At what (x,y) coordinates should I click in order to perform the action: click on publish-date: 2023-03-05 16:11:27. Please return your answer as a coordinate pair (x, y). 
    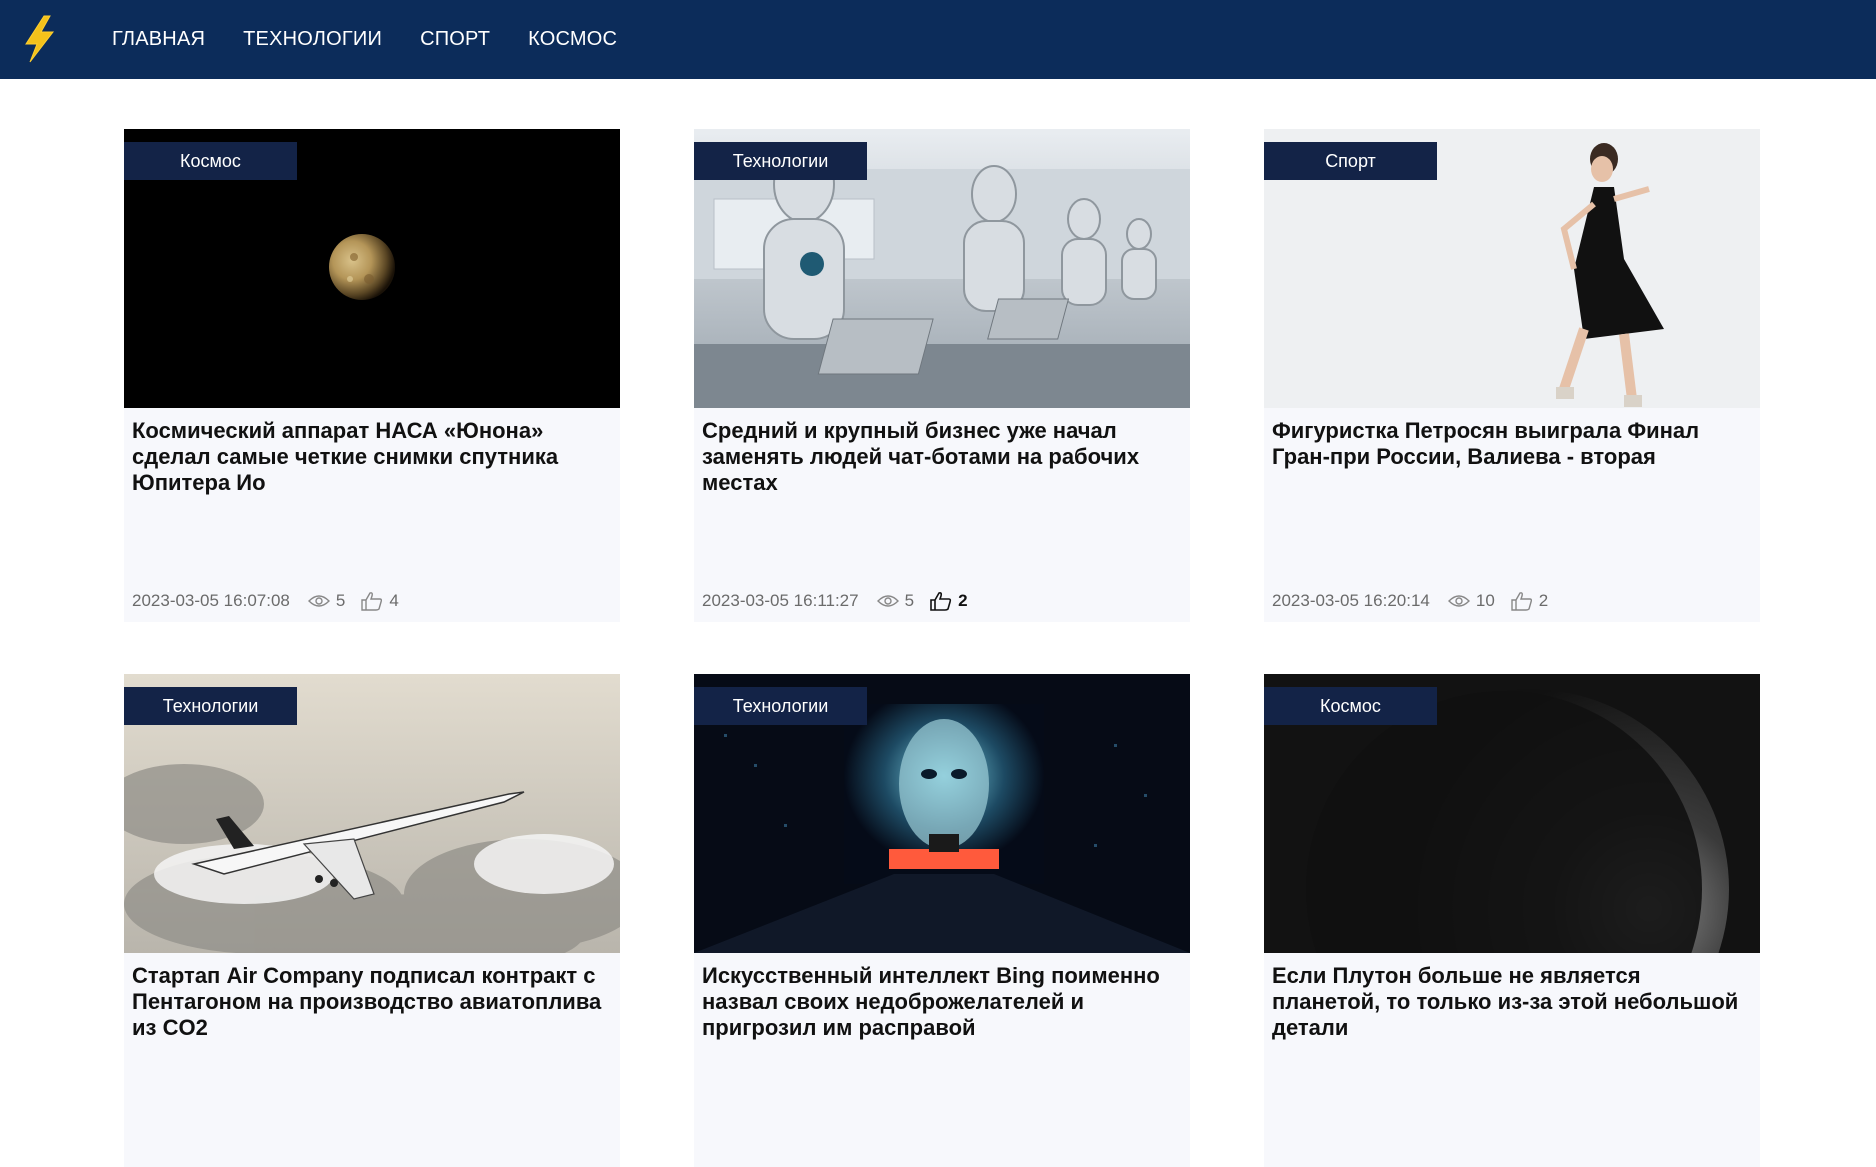
    Looking at the image, I should click on (780, 600).